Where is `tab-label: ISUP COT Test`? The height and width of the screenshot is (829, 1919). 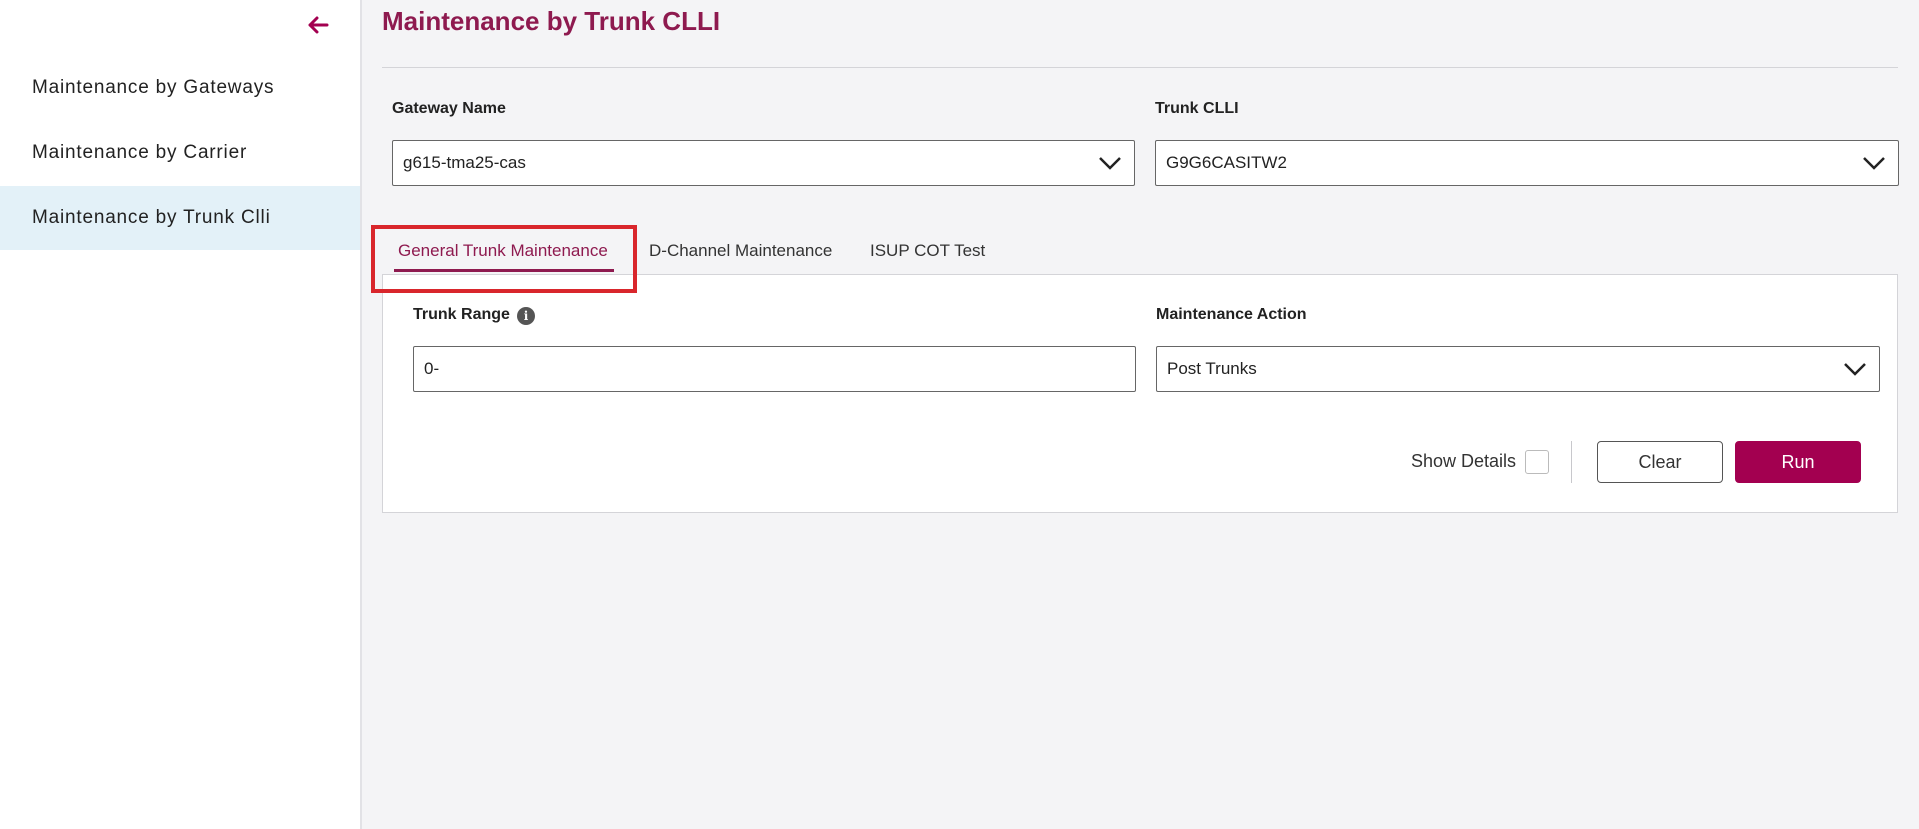 tab-label: ISUP COT Test is located at coordinates (928, 250).